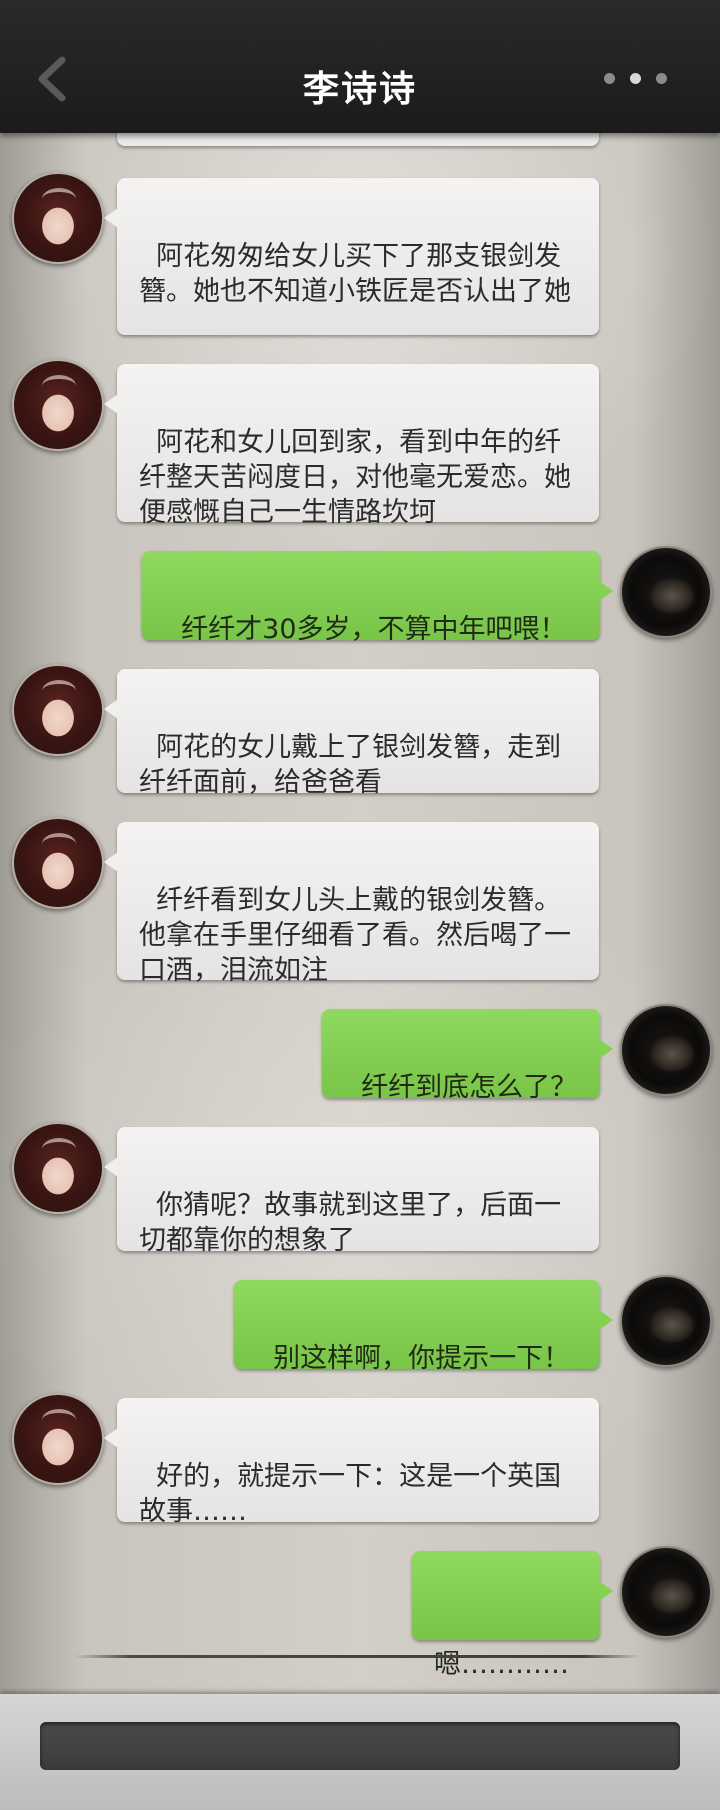 Image resolution: width=720 pixels, height=1810 pixels. What do you see at coordinates (467, 1056) in the screenshot?
I see `sent-message-bubble: 纤纤到底怎么了？` at bounding box center [467, 1056].